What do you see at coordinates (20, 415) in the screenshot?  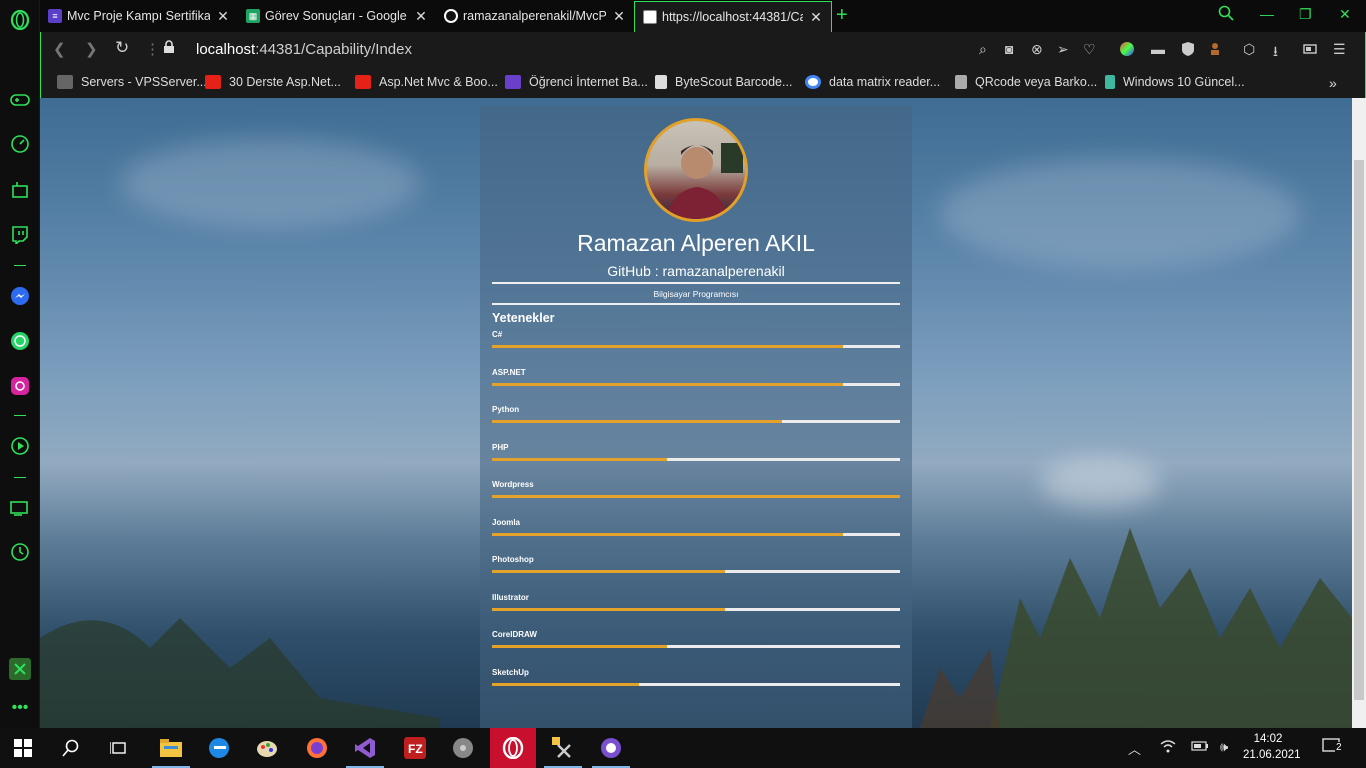 I see `sidebar-divider` at bounding box center [20, 415].